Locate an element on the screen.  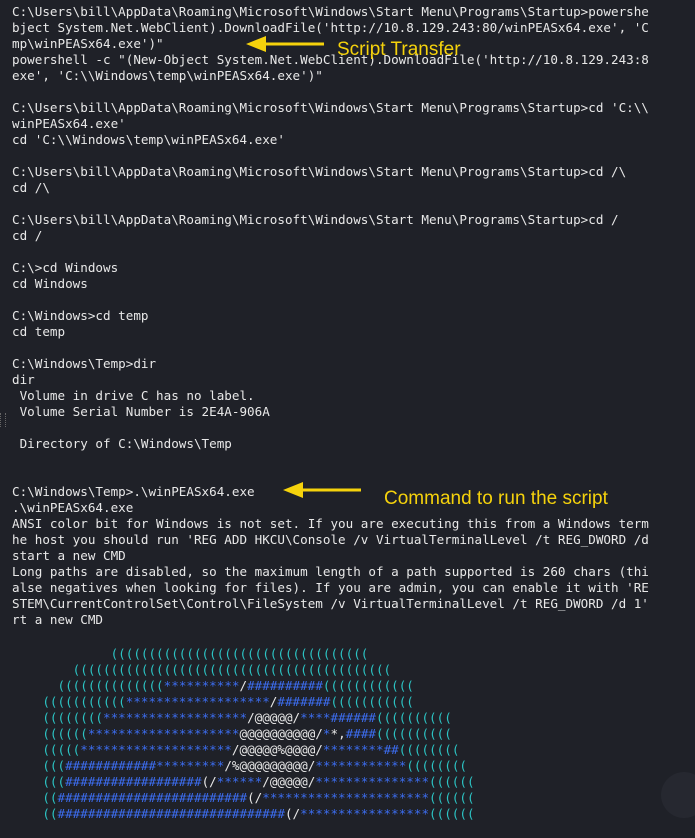
scroll-button is located at coordinates (678, 795).